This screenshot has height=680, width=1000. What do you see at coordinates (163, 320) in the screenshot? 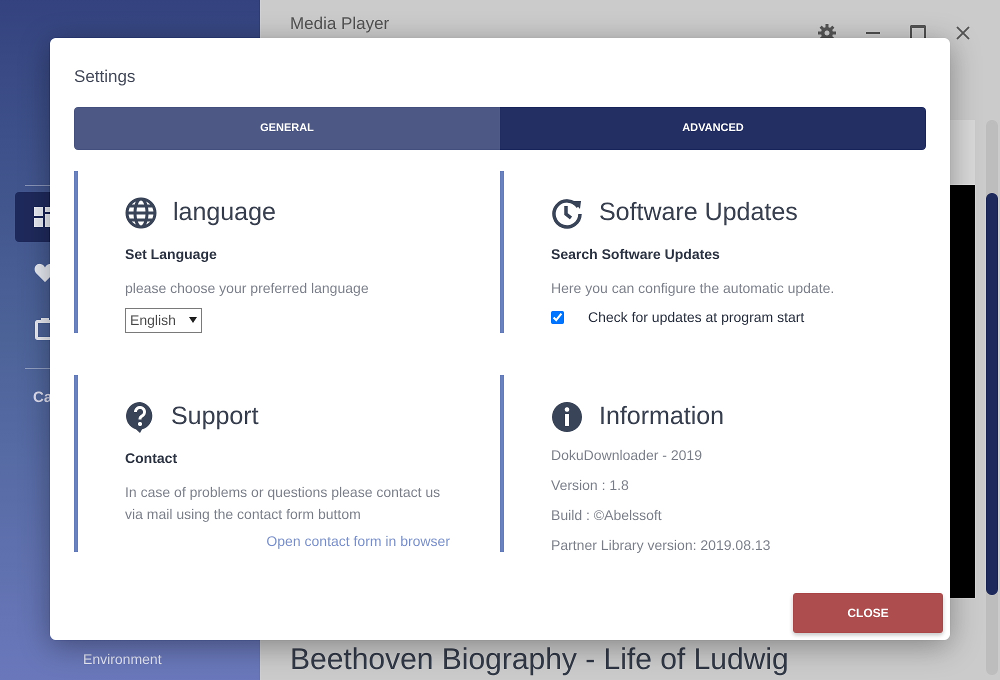
I see `language-select: English` at bounding box center [163, 320].